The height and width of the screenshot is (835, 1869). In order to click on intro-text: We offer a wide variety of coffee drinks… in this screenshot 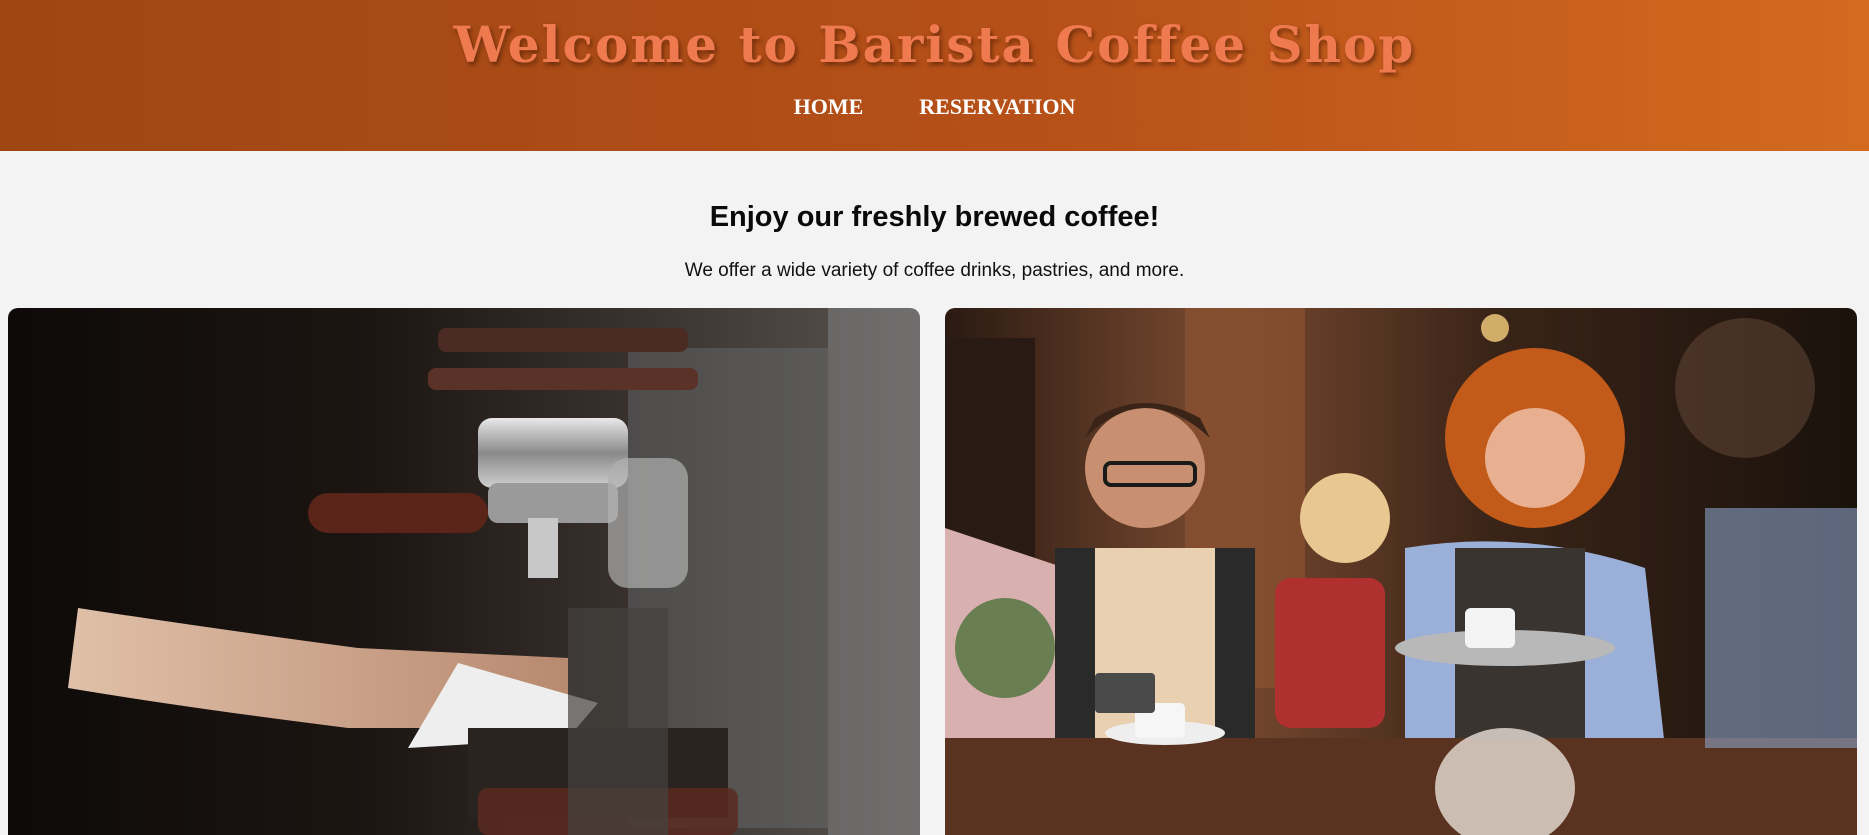, I will do `click(934, 270)`.